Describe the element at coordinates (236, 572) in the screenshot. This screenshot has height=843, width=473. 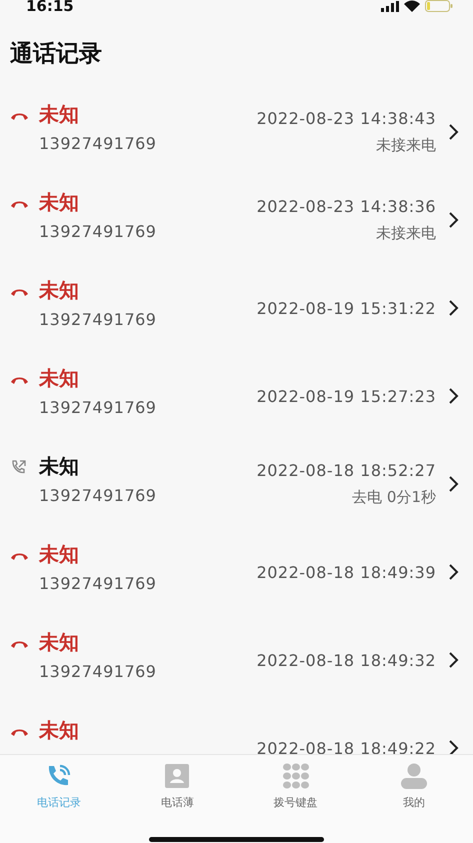
I see `call-record-row: 未知 13927491769 2022-08-18 18:49:39` at that location.